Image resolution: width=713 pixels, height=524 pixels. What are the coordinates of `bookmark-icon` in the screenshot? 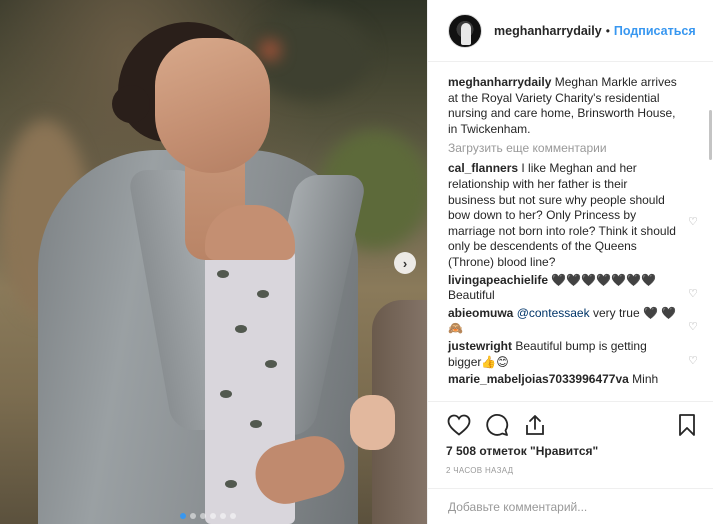 It's located at (687, 425).